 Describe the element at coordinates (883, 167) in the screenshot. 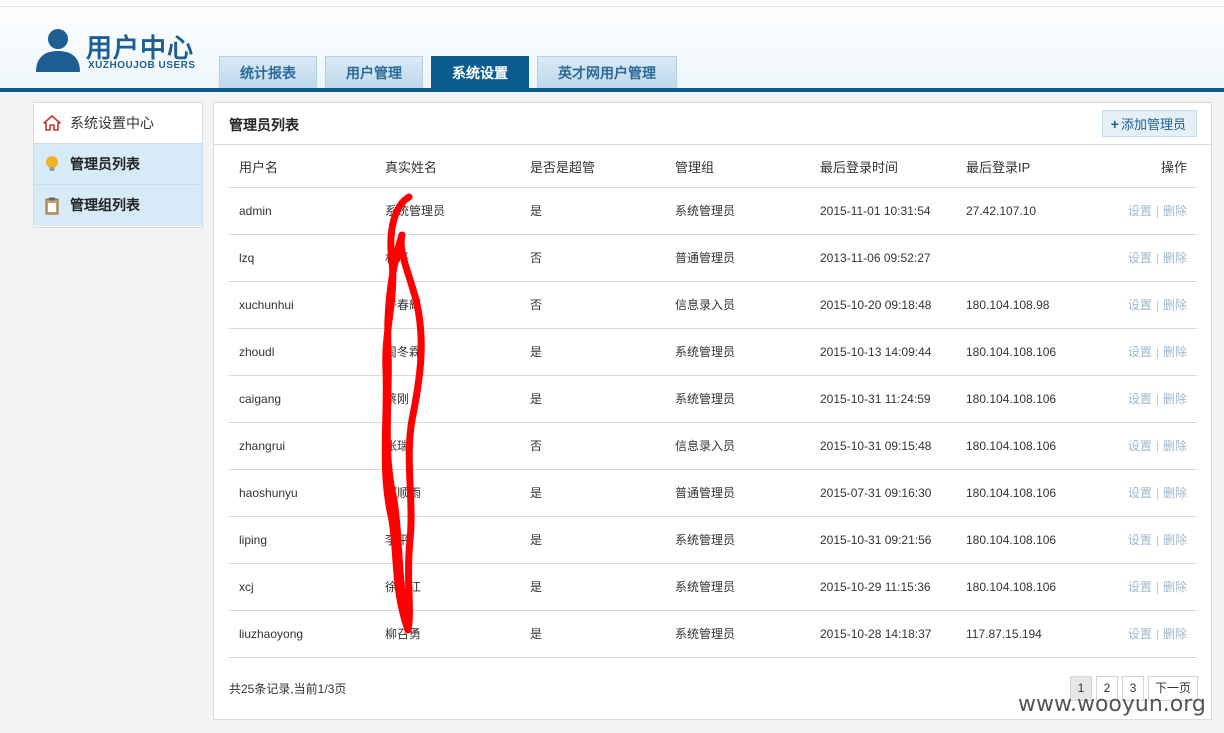

I see `col-last-login-time: 最后登录时间` at that location.